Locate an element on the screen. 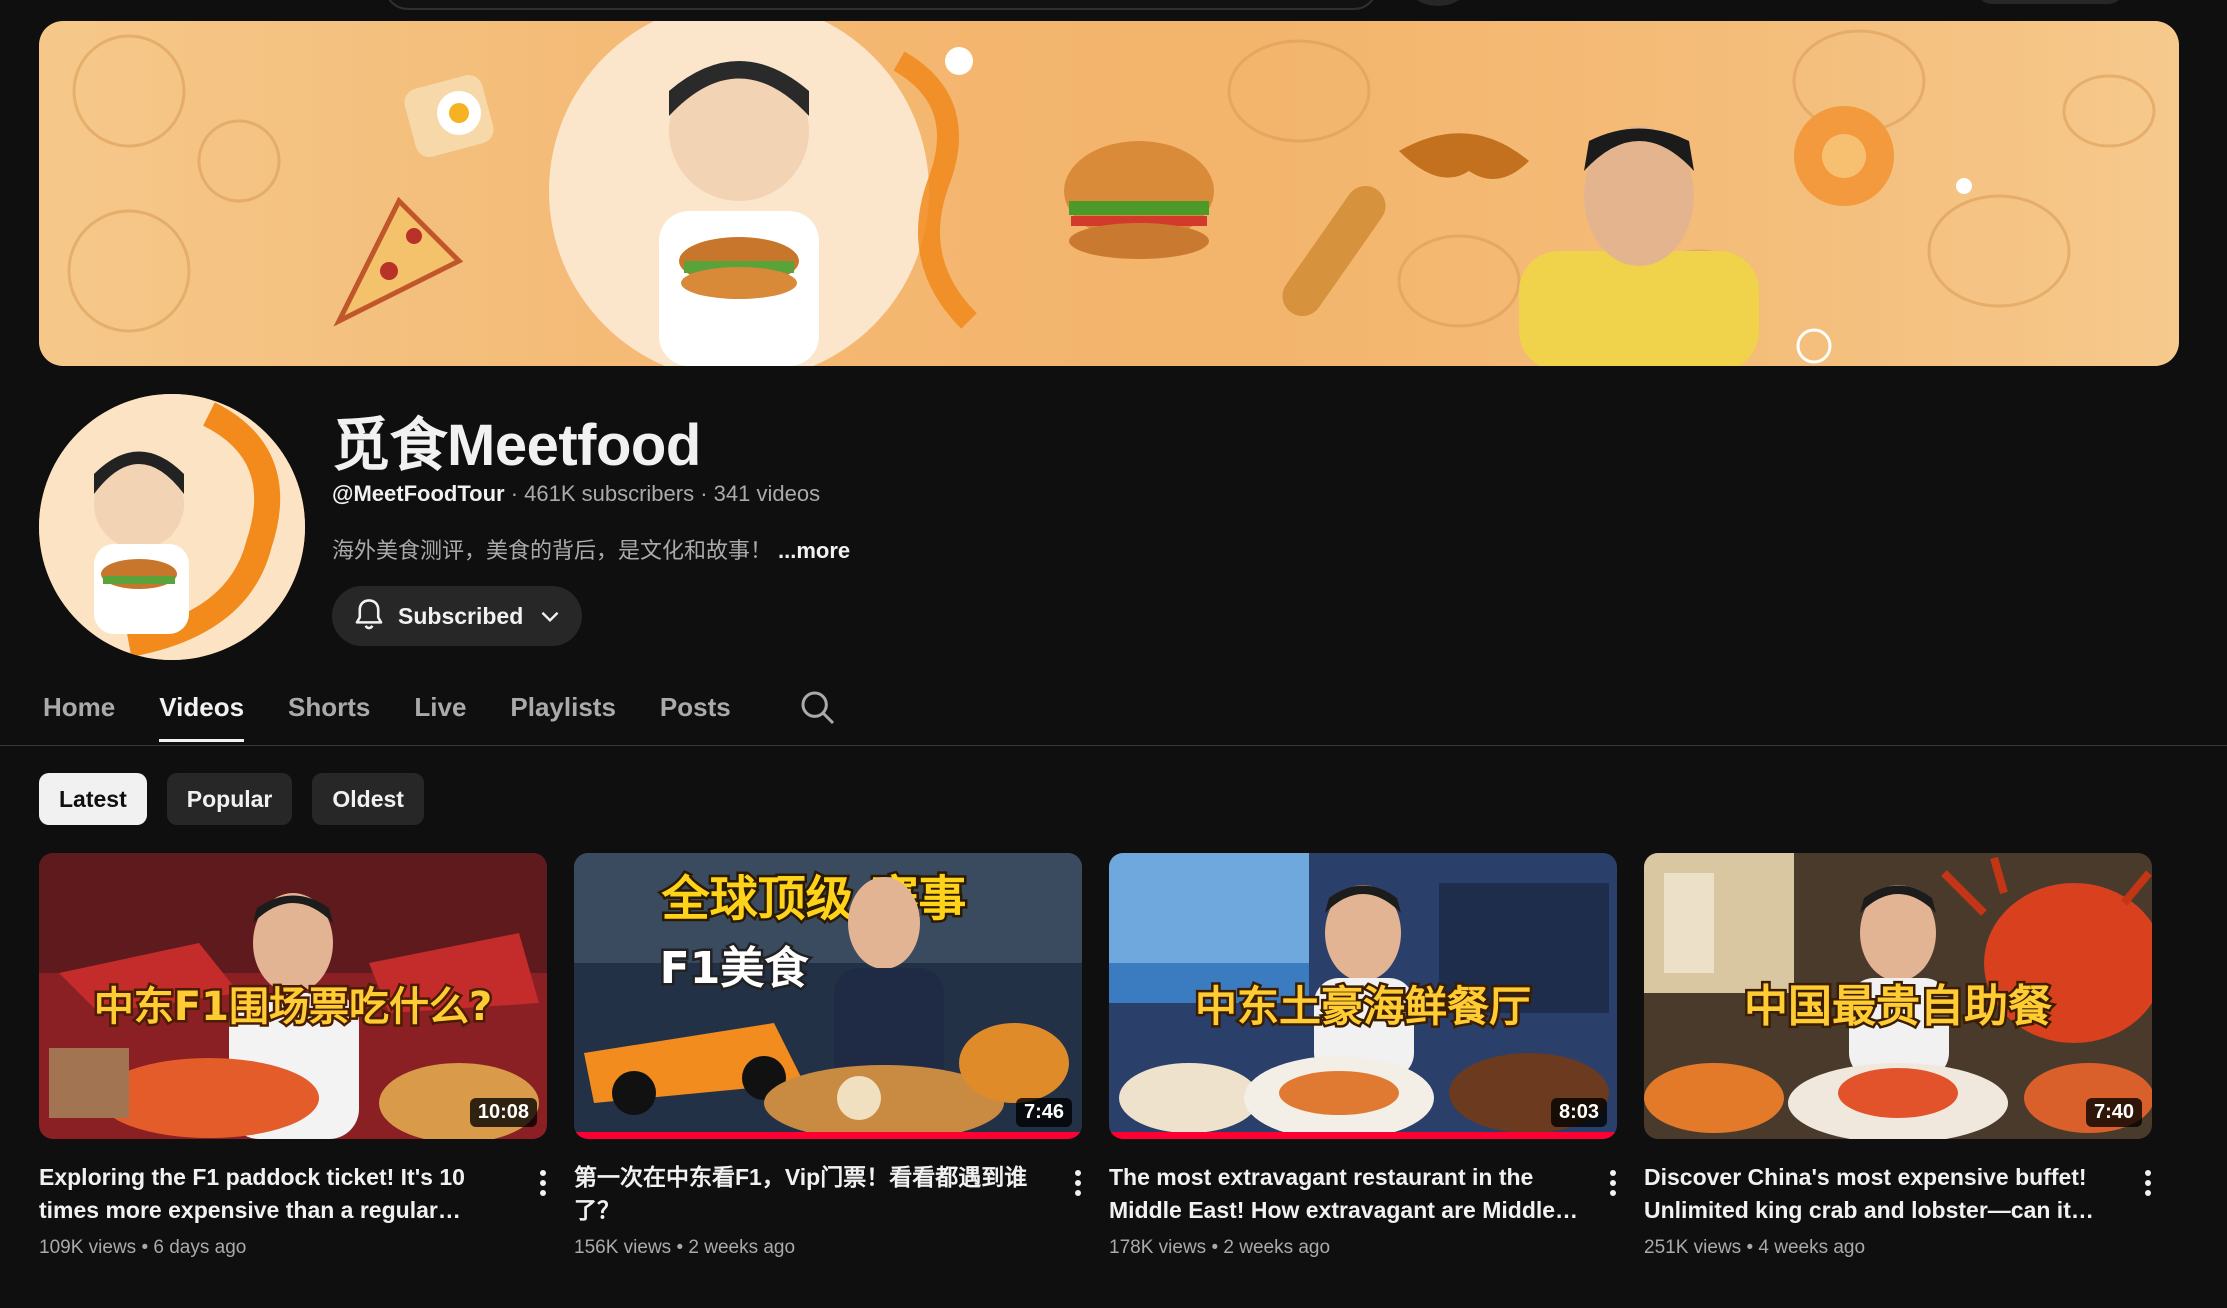 This screenshot has height=1308, width=2227. video-duration: 8:03 is located at coordinates (1578, 1112).